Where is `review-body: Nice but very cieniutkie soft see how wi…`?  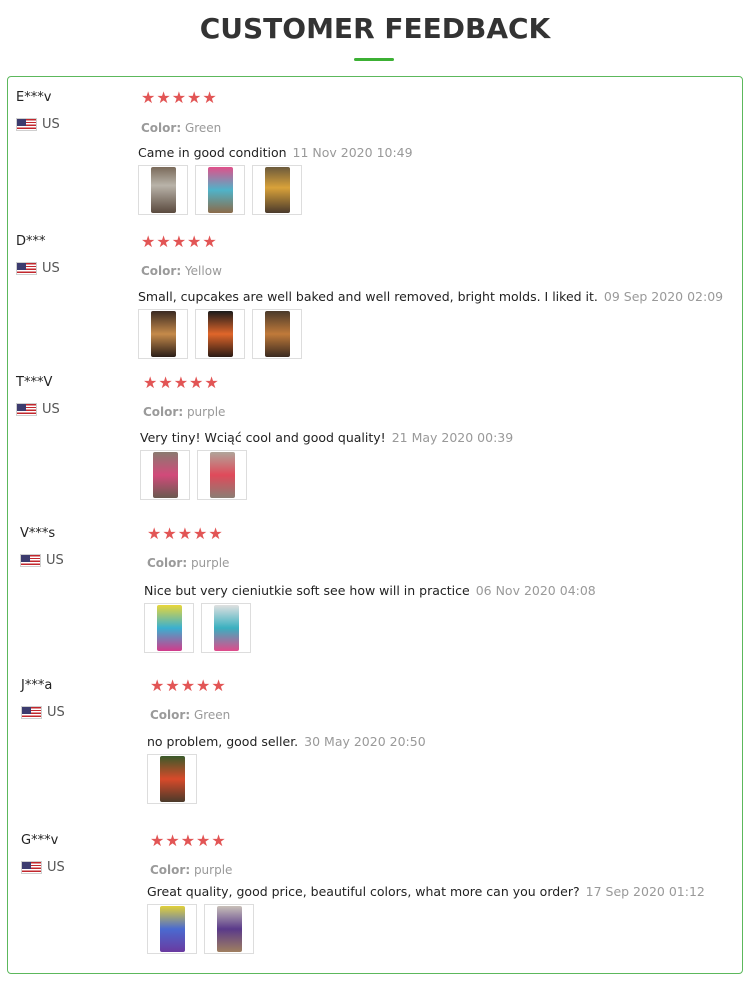 review-body: Nice but very cieniutkie soft see how wi… is located at coordinates (307, 590).